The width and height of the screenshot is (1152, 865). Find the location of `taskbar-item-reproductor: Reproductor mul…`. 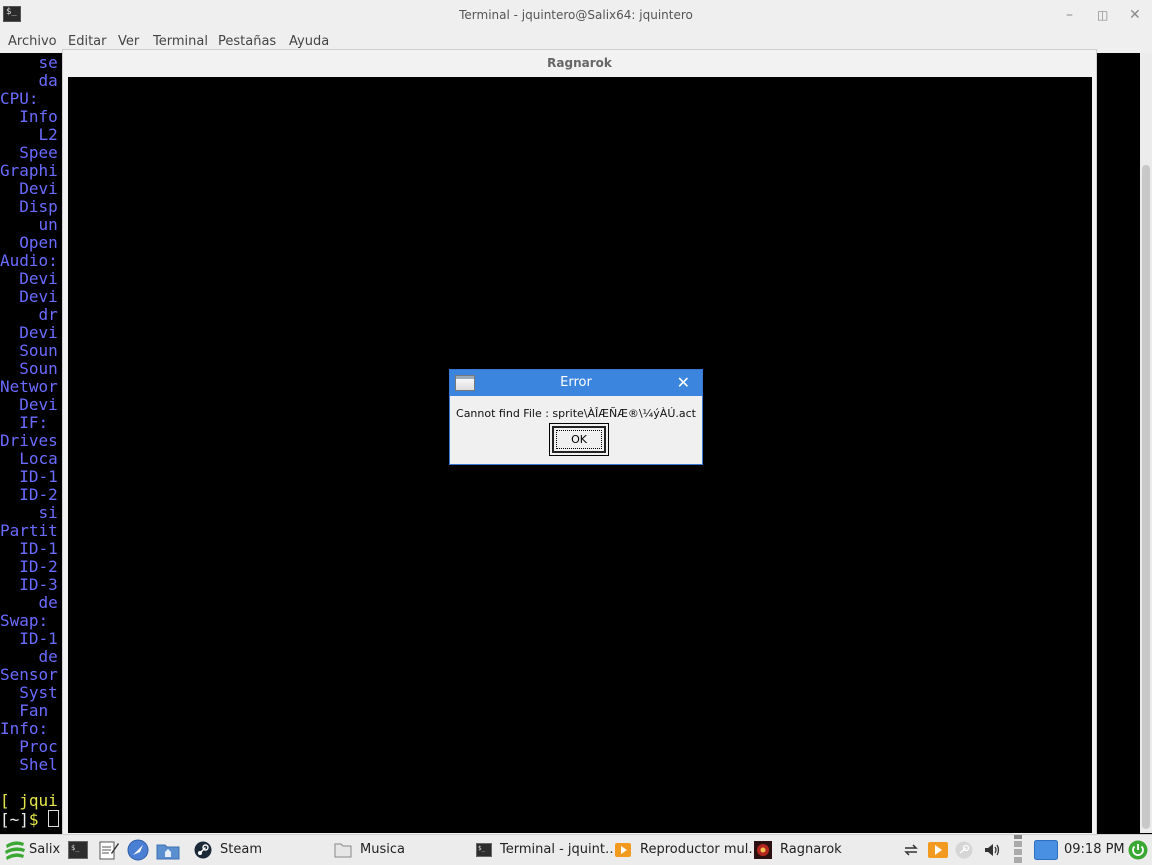

taskbar-item-reproductor: Reproductor mul… is located at coordinates (700, 850).